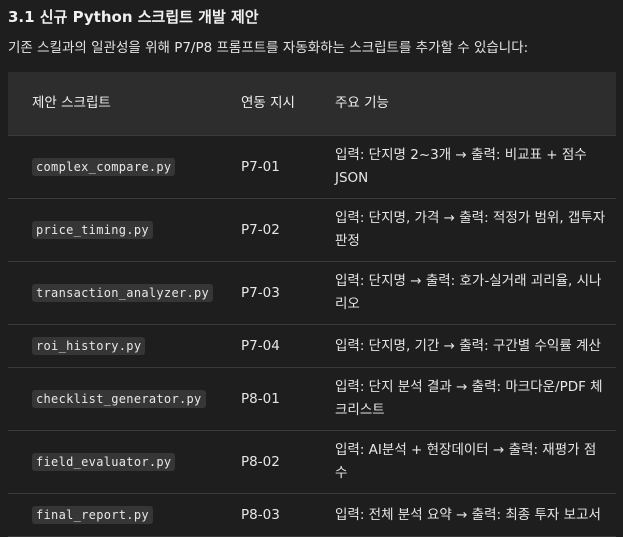  I want to click on script-name: complex_compare.py, so click(104, 166).